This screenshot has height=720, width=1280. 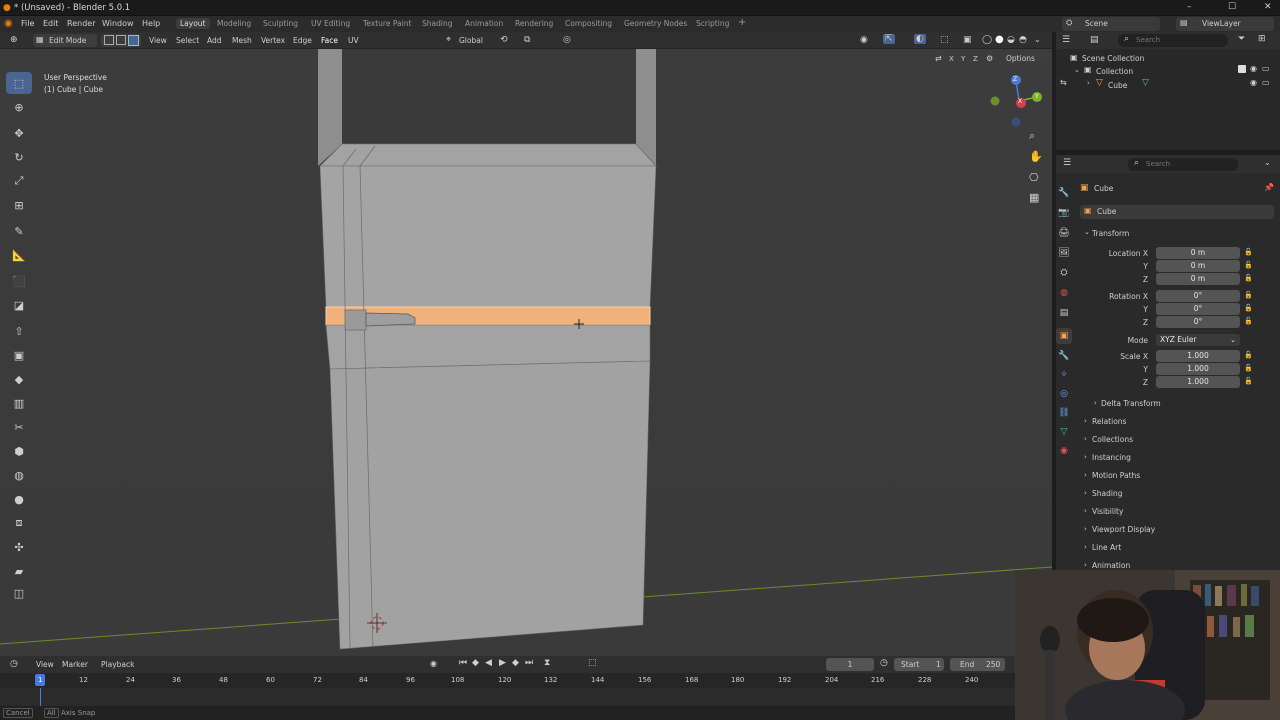 What do you see at coordinates (19, 255) in the screenshot?
I see `measure-tool-icon: 📐` at bounding box center [19, 255].